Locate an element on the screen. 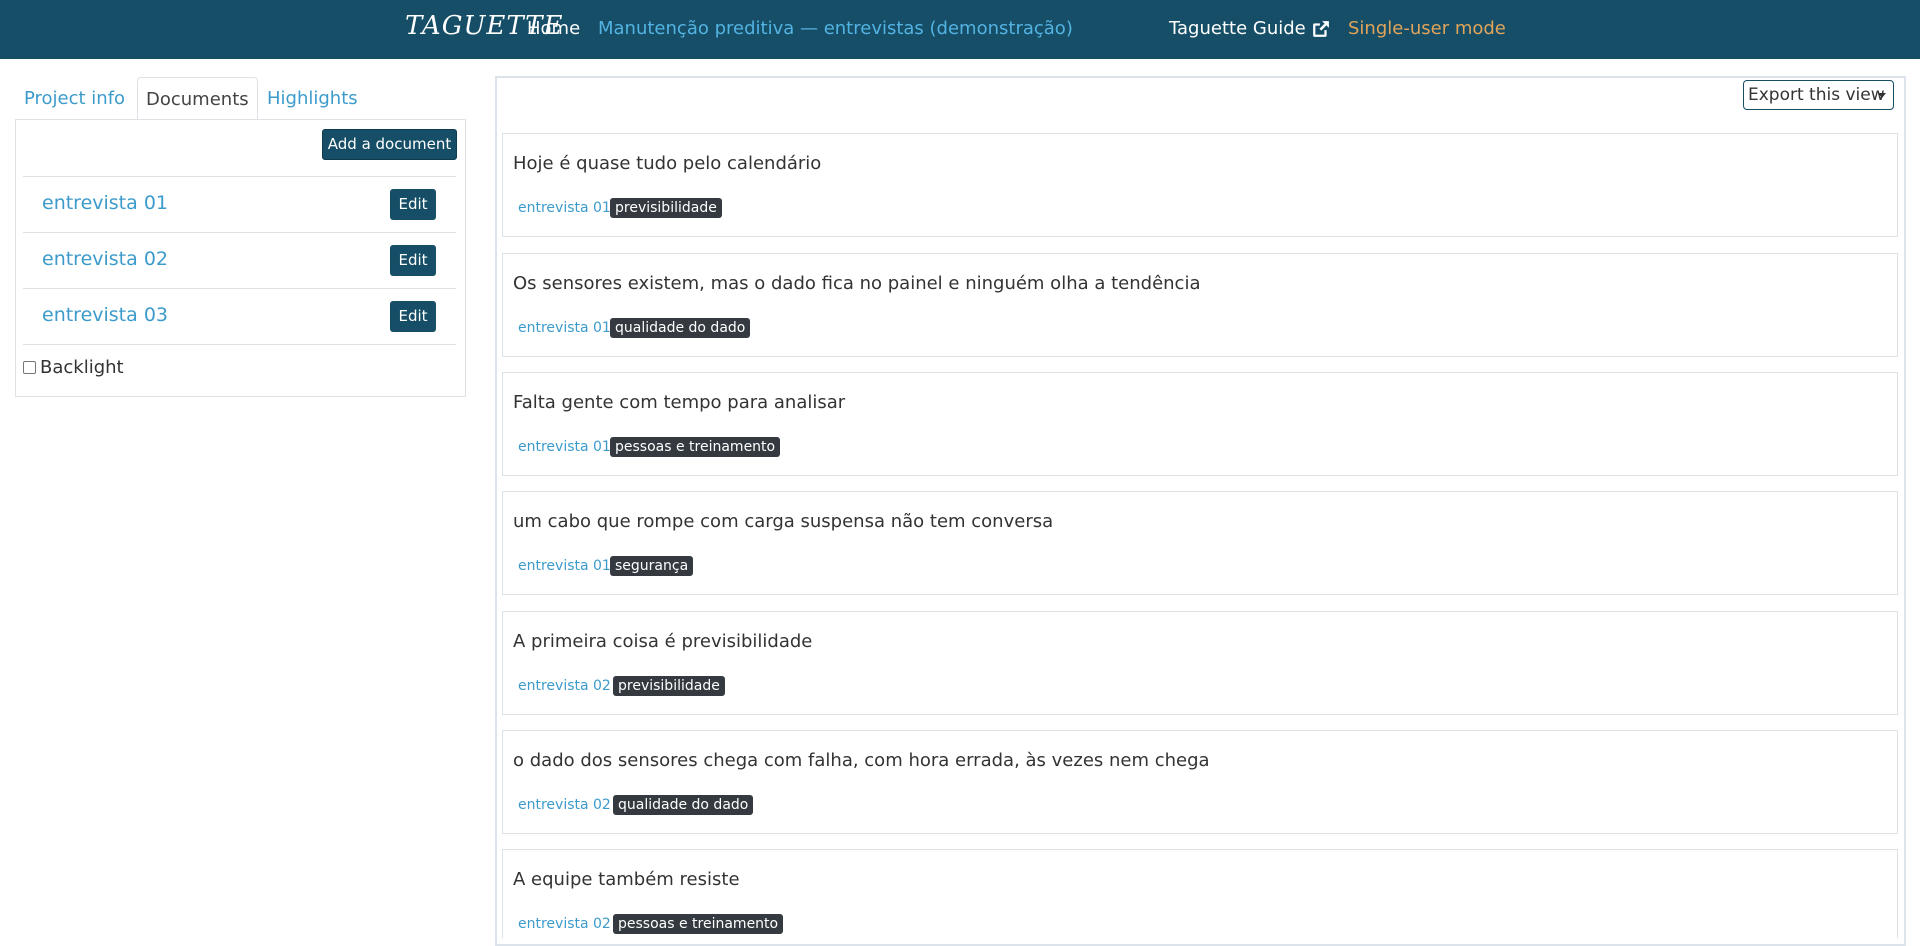  export-view-dropdown: Export this view is located at coordinates (1818, 95).